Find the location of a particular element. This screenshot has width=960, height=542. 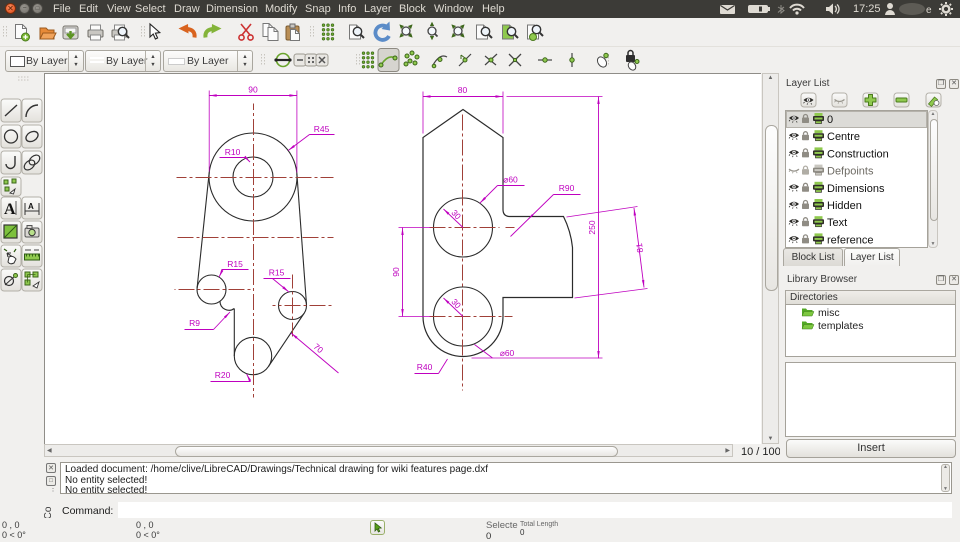

svg-text: Defpoints is located at coordinates (850, 172).